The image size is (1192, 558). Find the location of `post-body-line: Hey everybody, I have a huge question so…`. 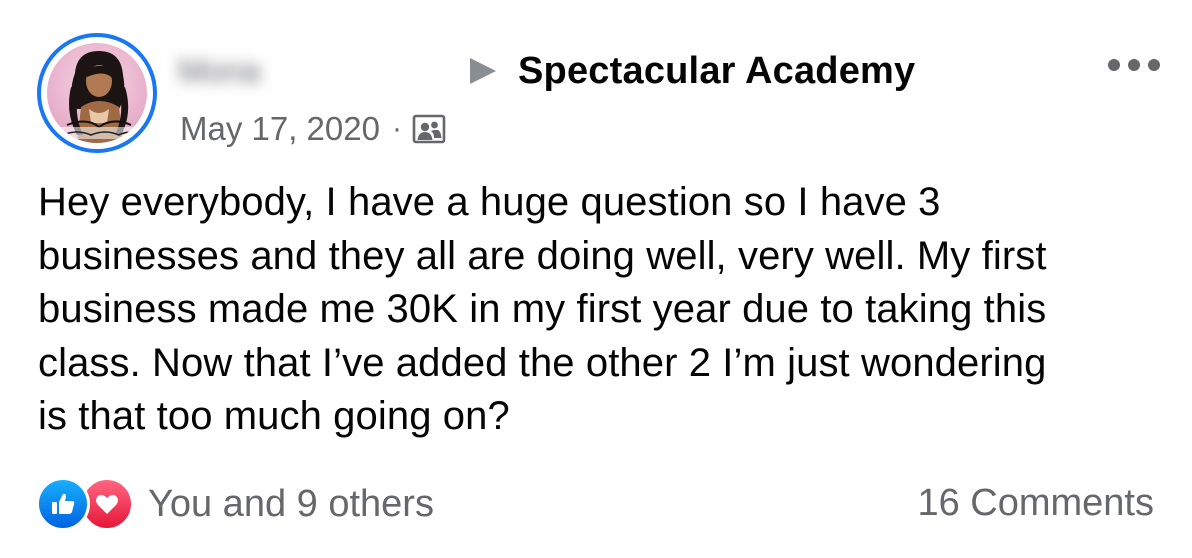

post-body-line: Hey everybody, I have a huge question so… is located at coordinates (489, 202).